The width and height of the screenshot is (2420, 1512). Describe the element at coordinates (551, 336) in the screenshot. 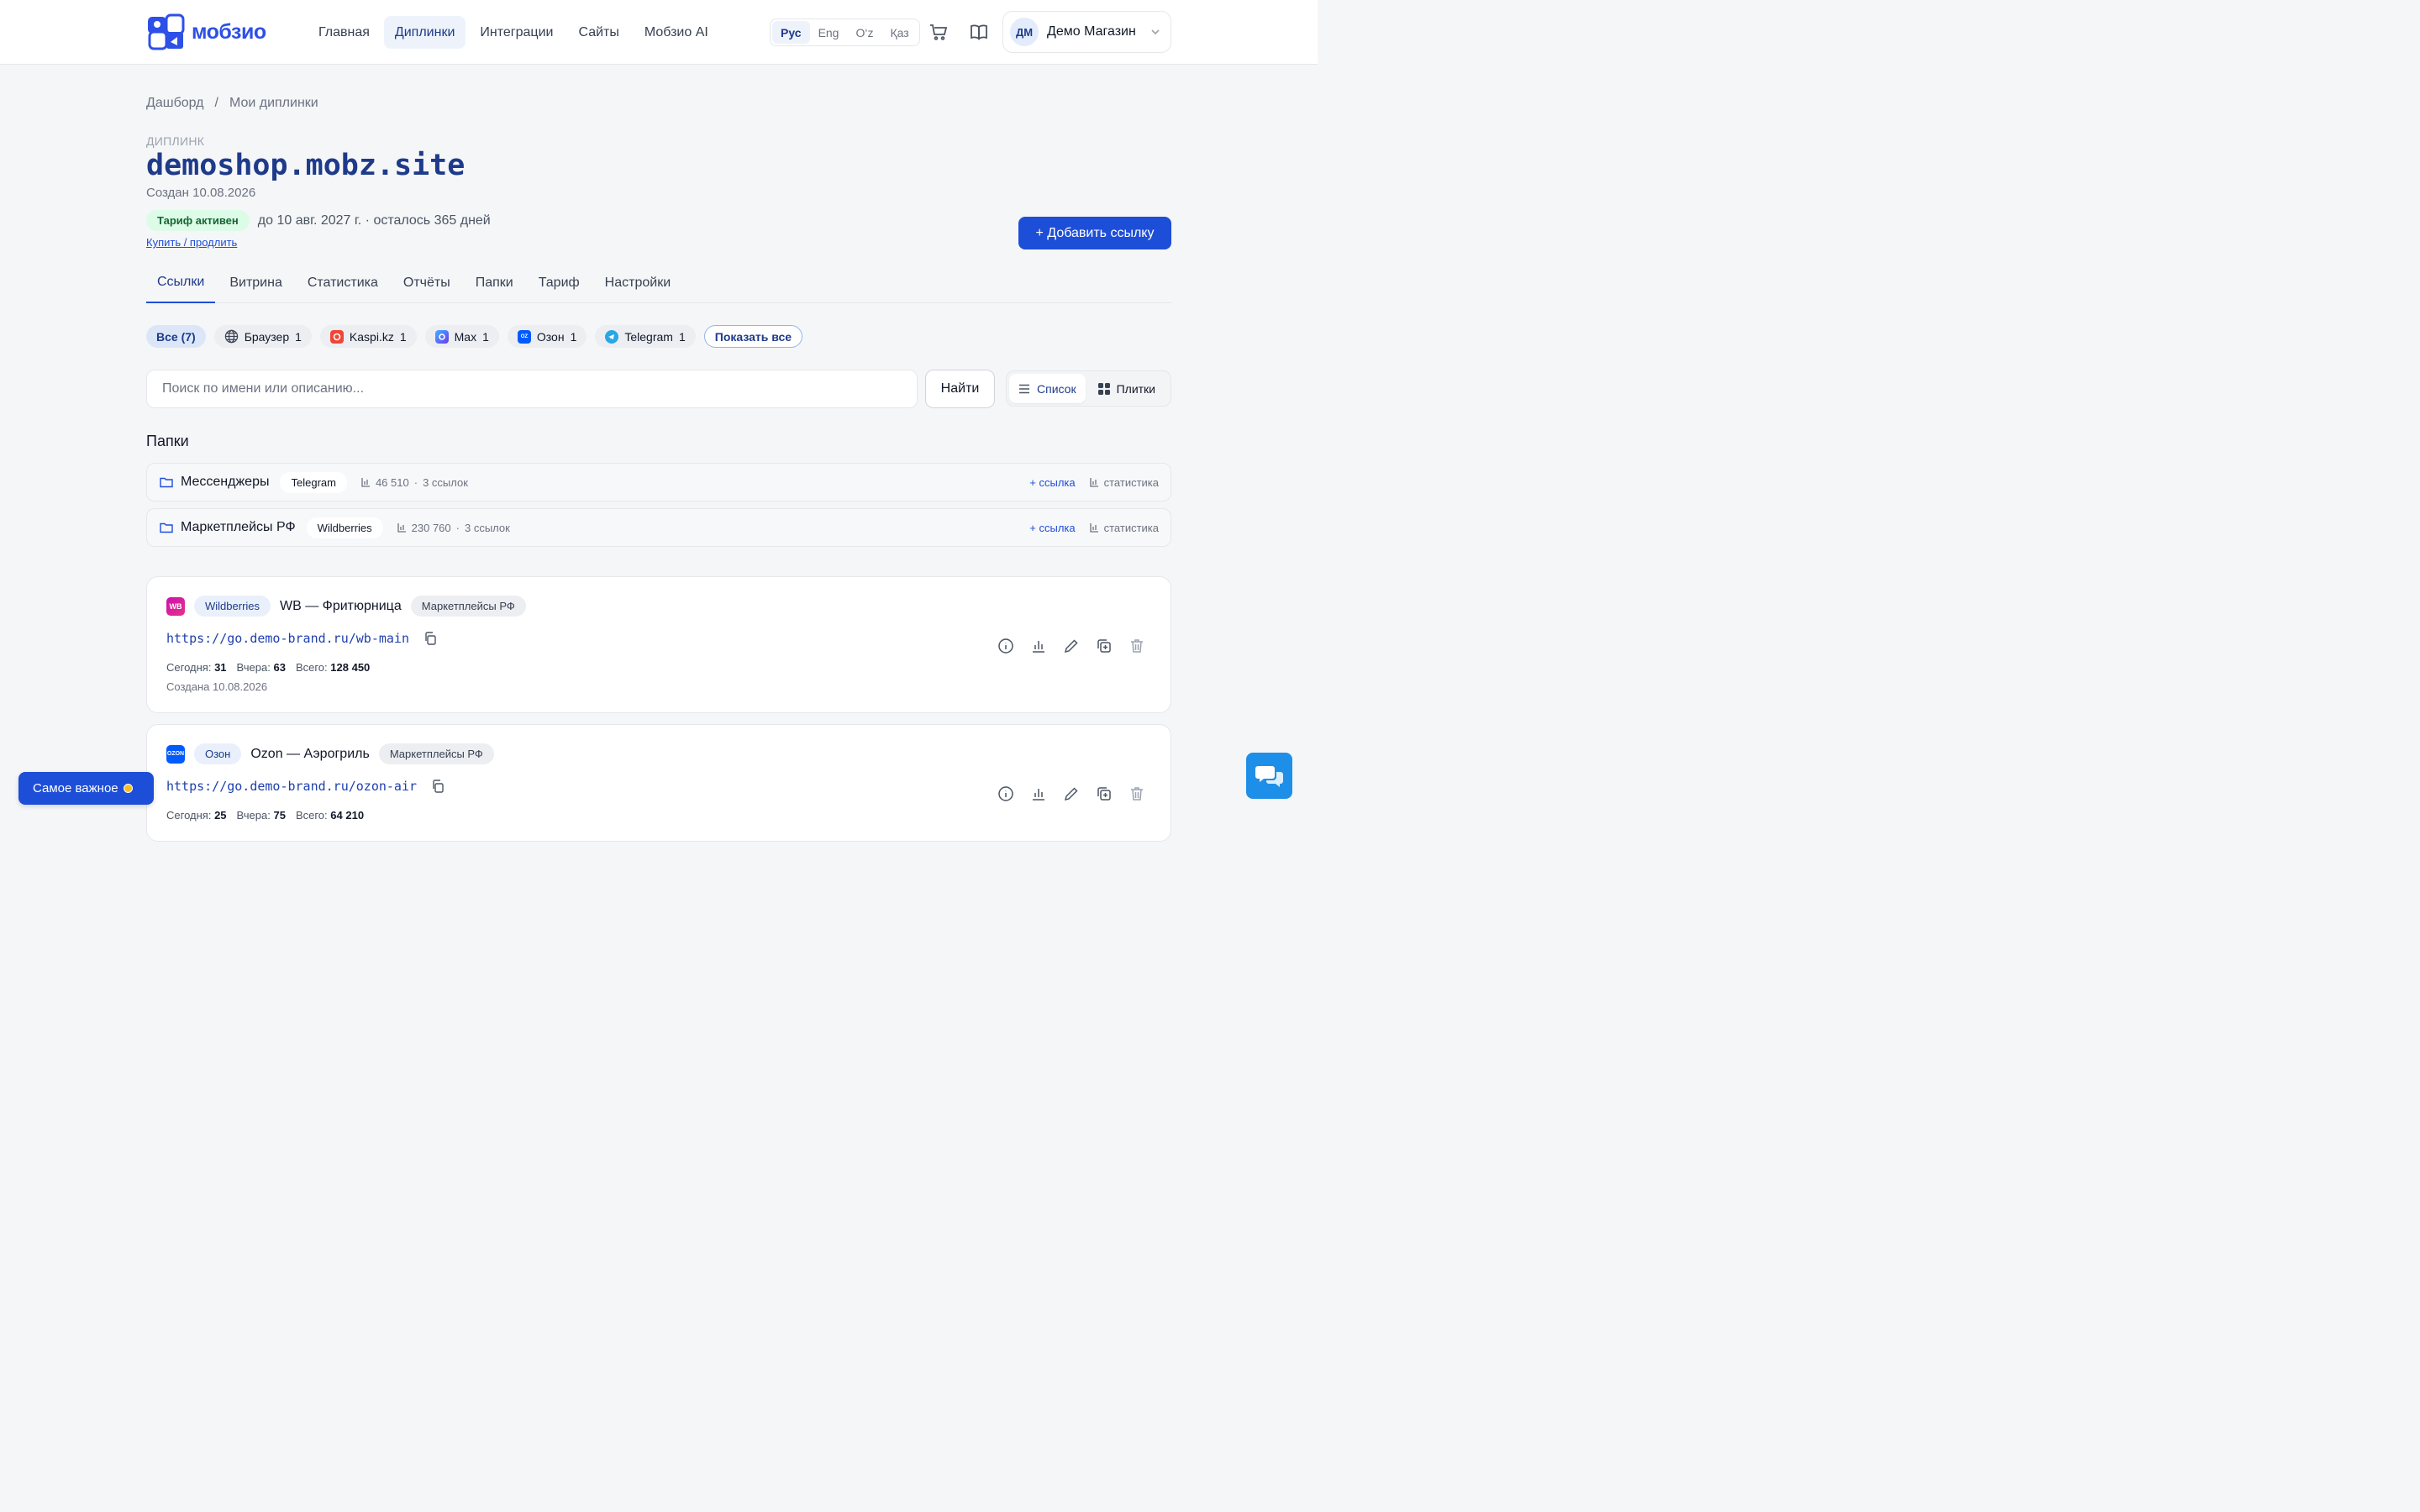

I see `filter-label: Озон` at that location.